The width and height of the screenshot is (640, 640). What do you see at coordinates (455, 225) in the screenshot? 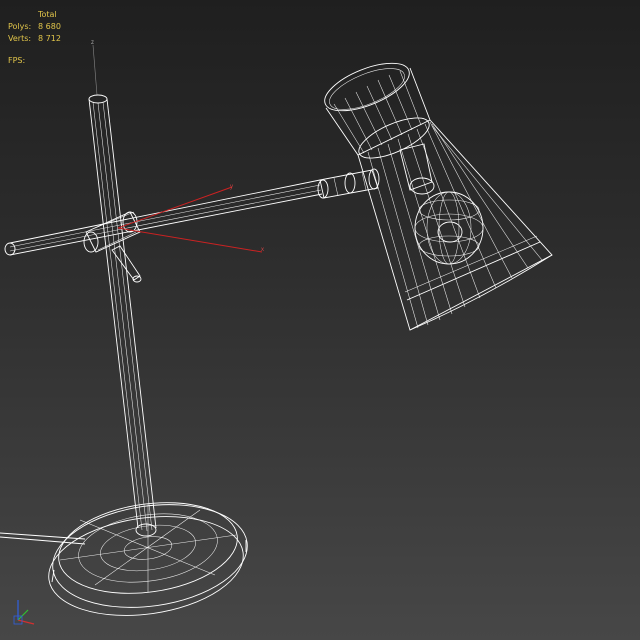
I see `lamp-shade` at bounding box center [455, 225].